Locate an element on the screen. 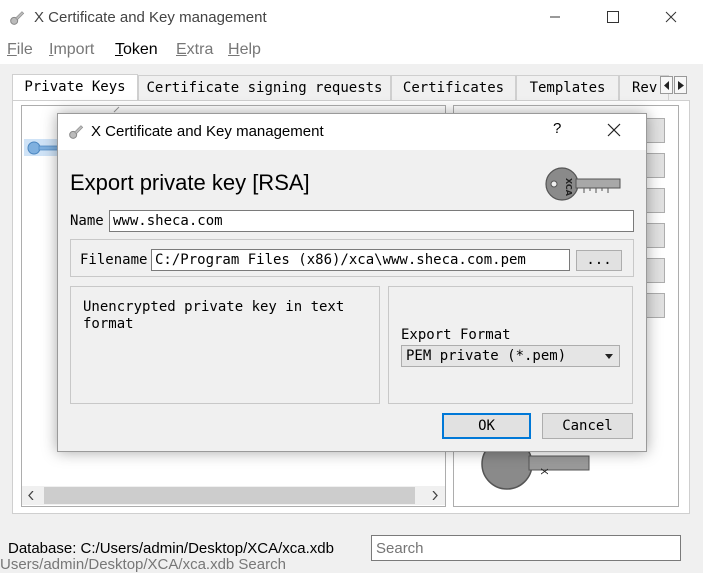 Image resolution: width=703 pixels, height=573 pixels. export-format-label: Export Format is located at coordinates (456, 335).